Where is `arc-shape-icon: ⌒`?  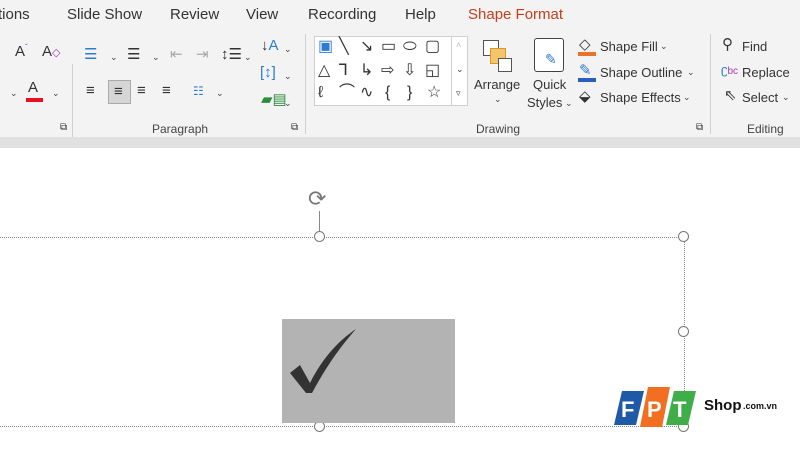
arc-shape-icon: ⌒ is located at coordinates (347, 93).